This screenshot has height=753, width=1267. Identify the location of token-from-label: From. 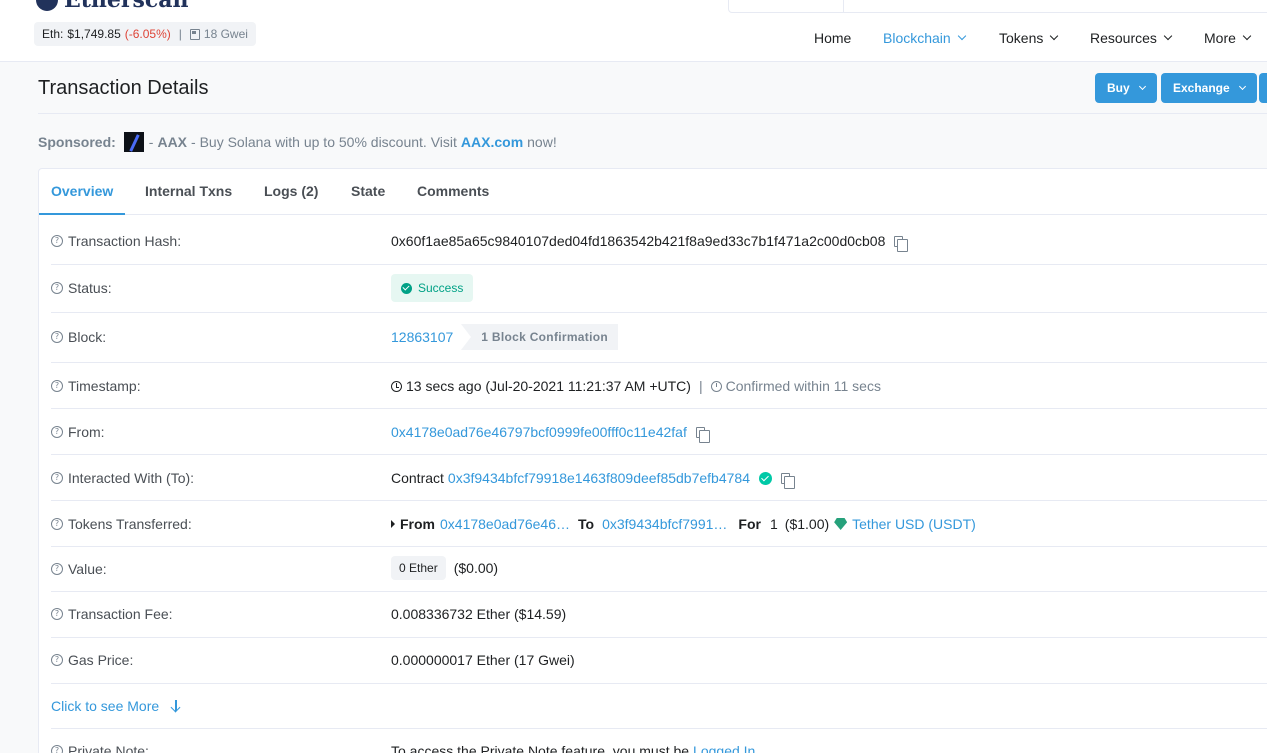
(417, 524).